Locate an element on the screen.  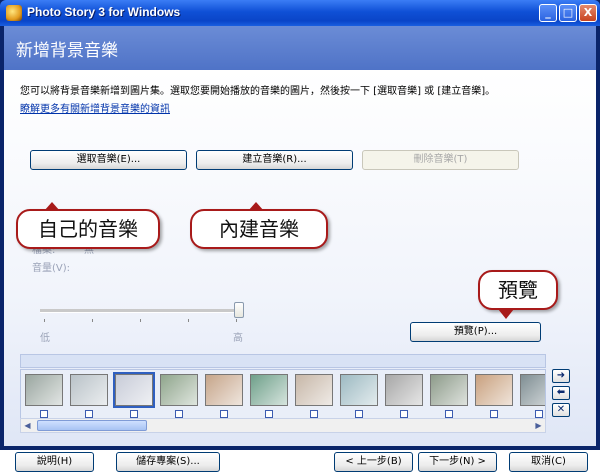
volume-high-label: 高 is located at coordinates (238, 338).